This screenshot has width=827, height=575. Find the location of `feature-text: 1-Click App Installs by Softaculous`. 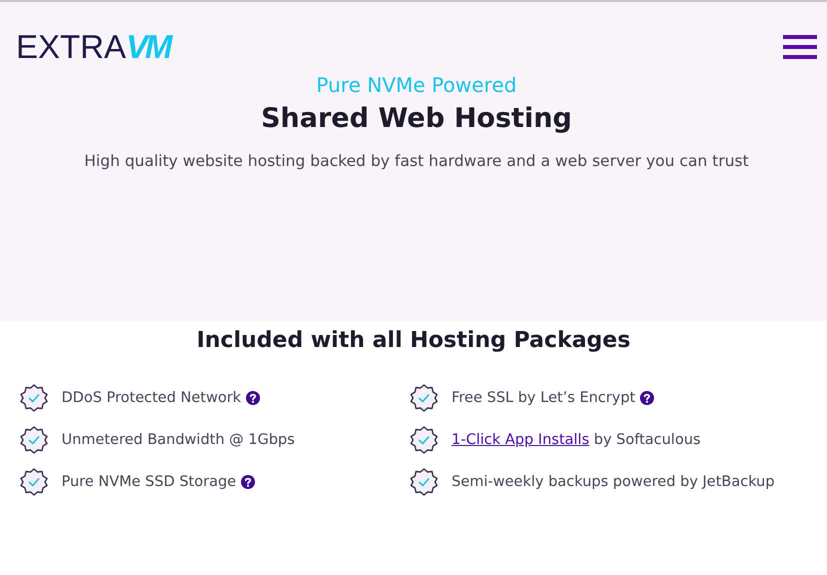

feature-text: 1-Click App Installs by Softaculous is located at coordinates (576, 440).